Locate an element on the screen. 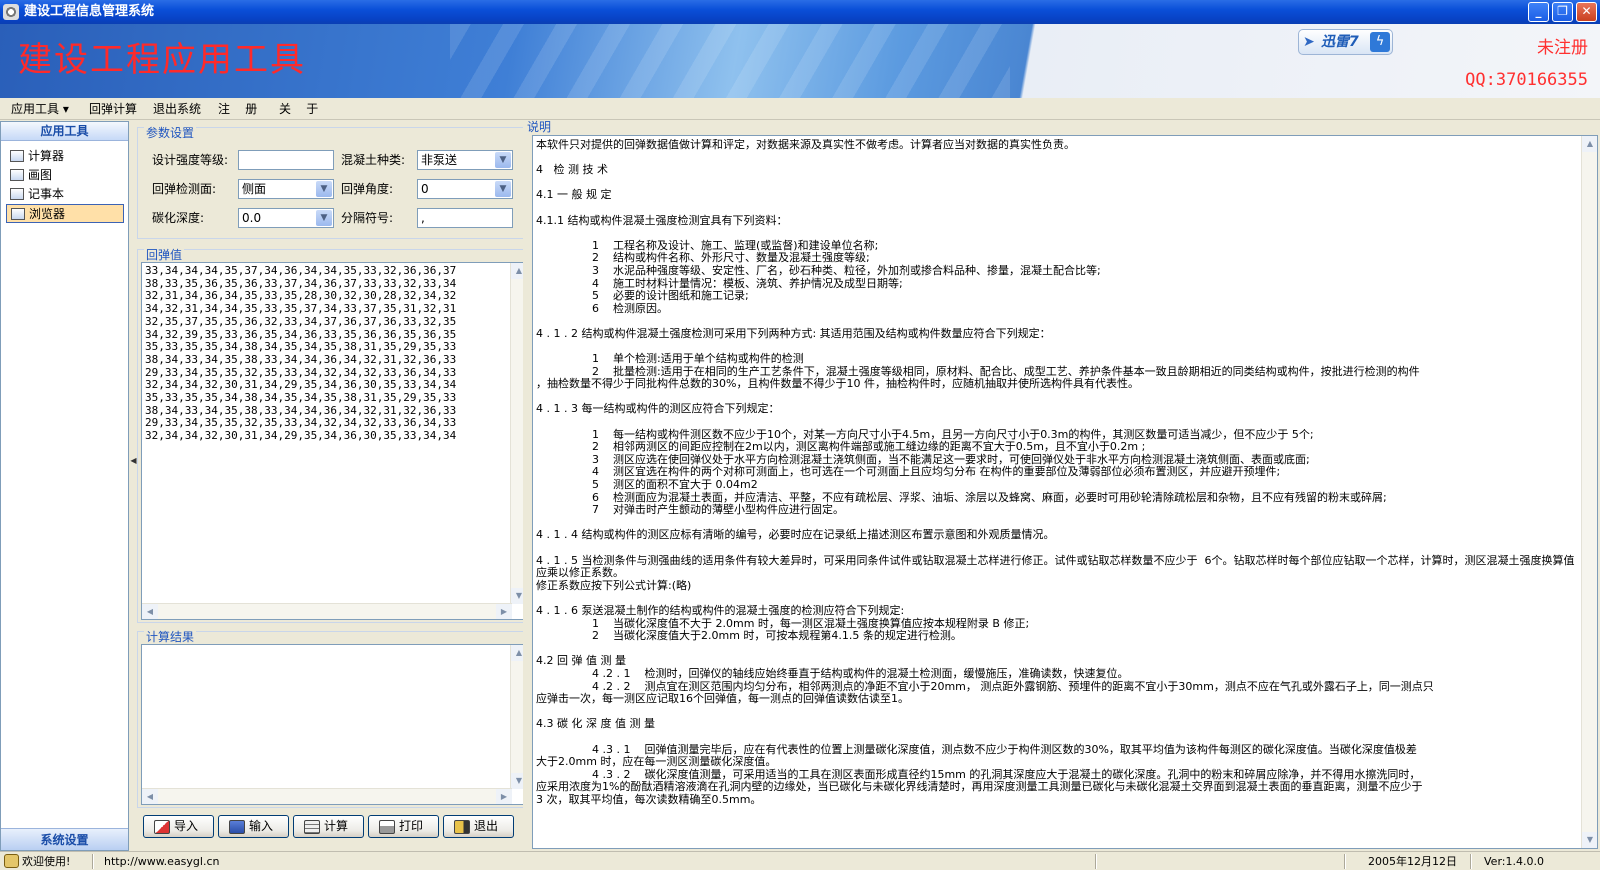  status-welcome: 欢迎使用! is located at coordinates (46, 861).